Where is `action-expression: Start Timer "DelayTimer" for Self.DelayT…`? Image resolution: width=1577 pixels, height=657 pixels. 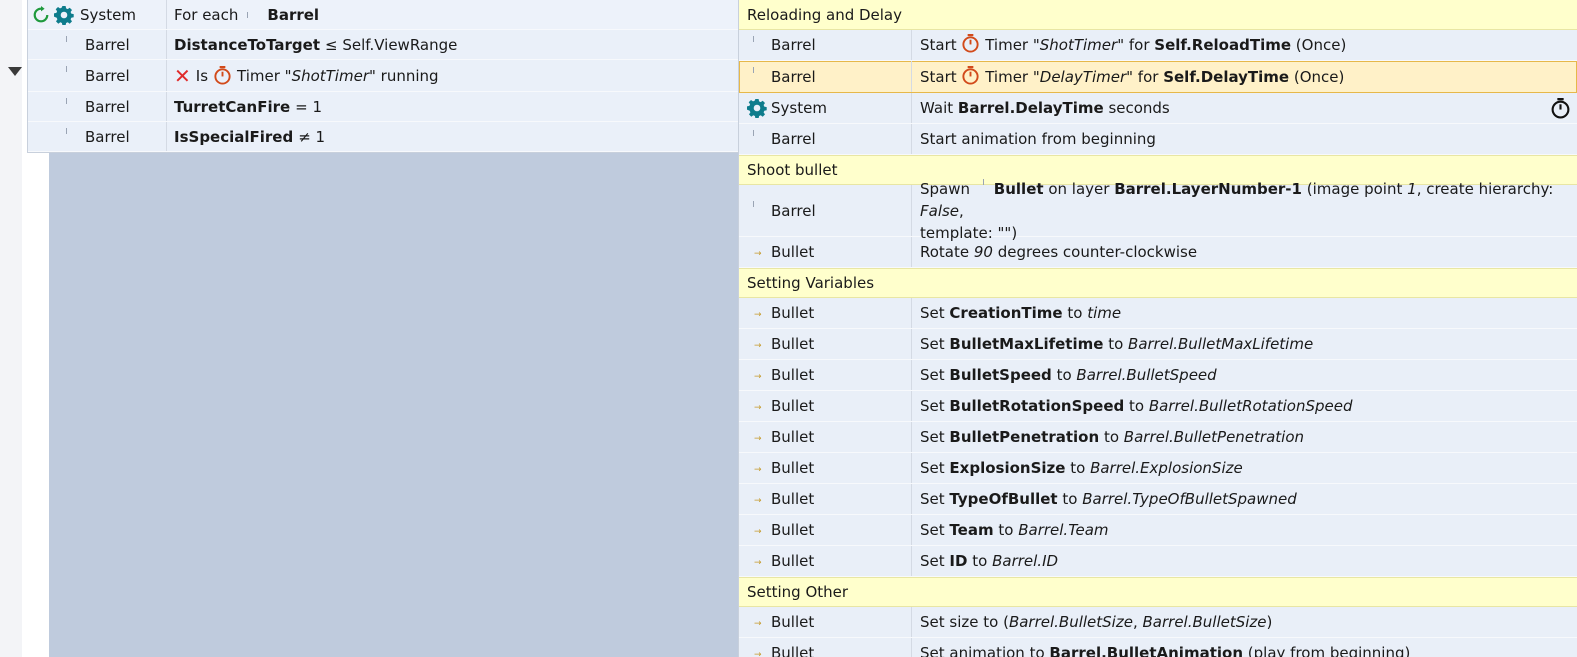 action-expression: Start Timer "DelayTimer" for Self.DelayT… is located at coordinates (1244, 77).